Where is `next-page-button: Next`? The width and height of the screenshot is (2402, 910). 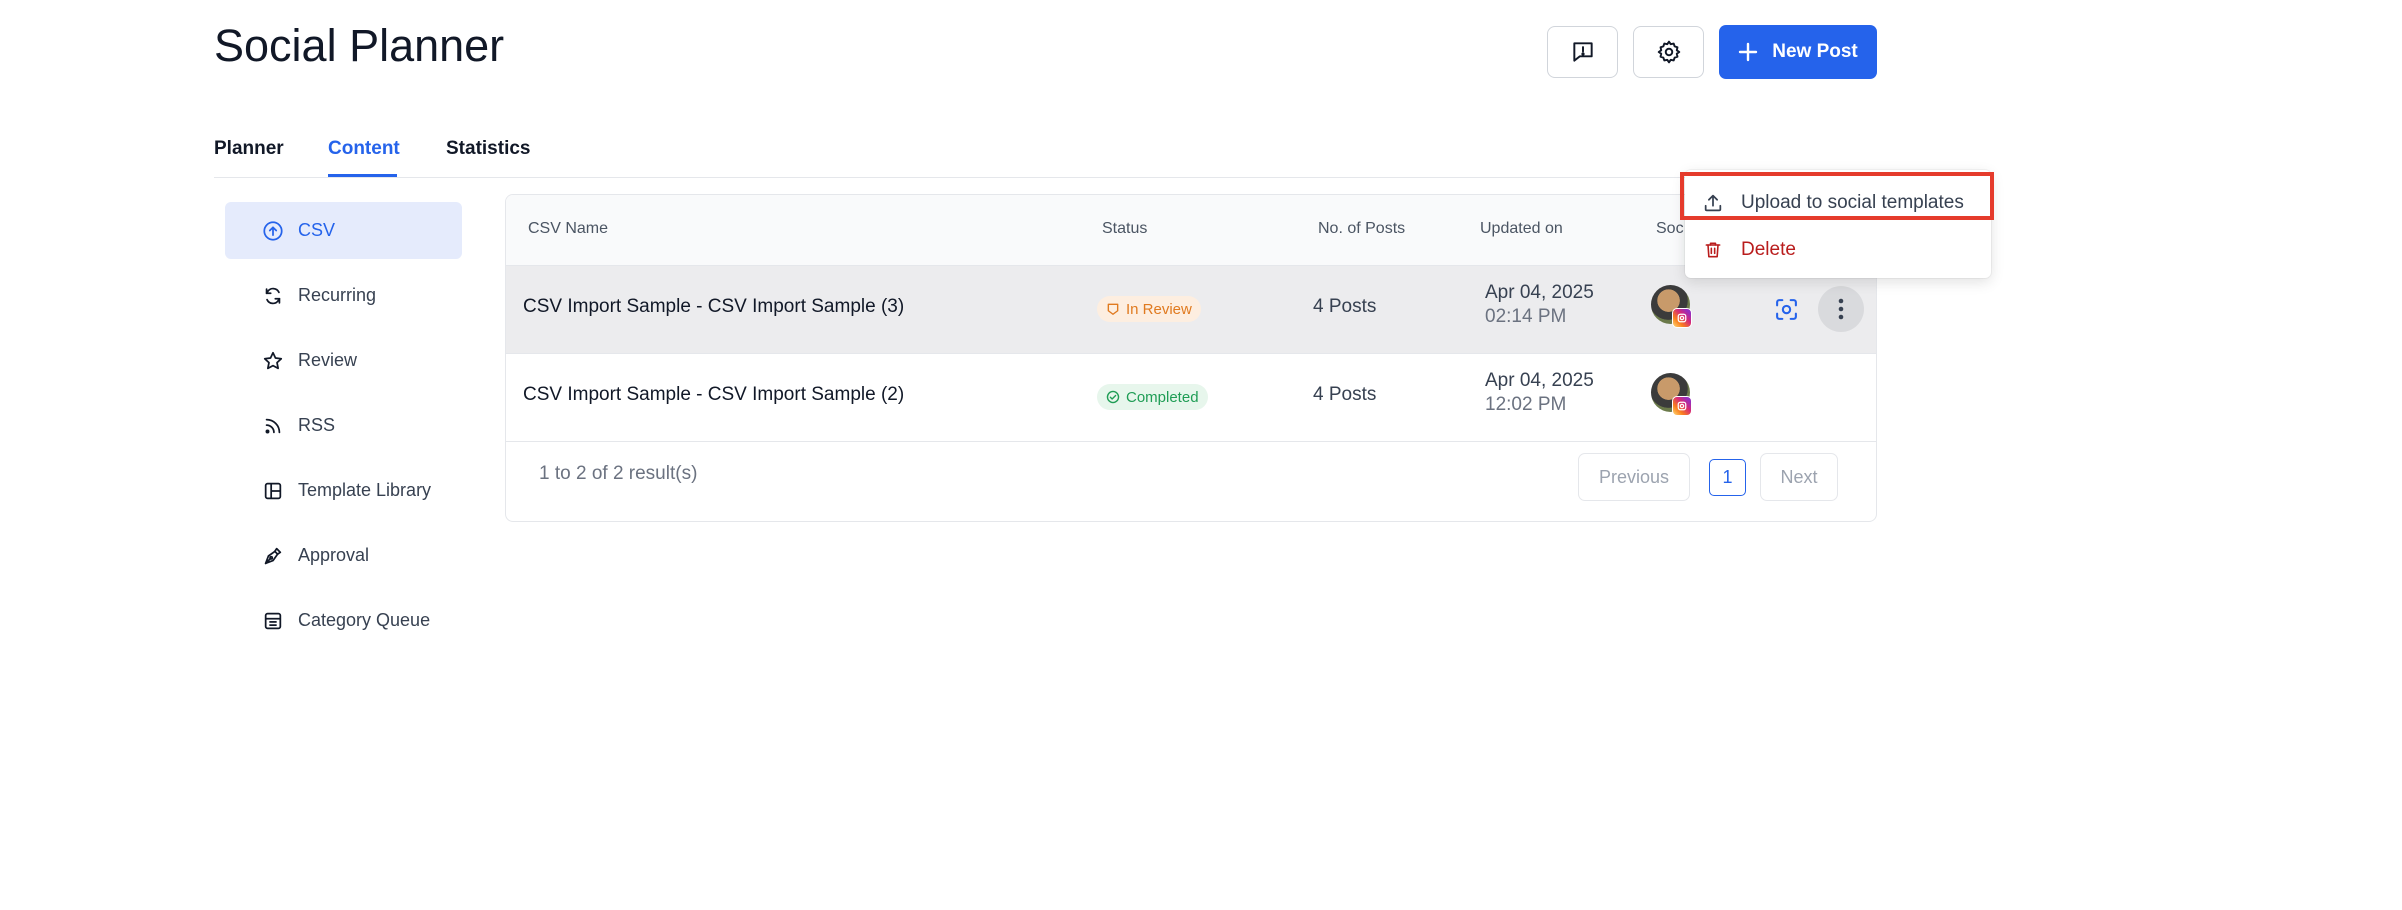 next-page-button: Next is located at coordinates (1799, 477).